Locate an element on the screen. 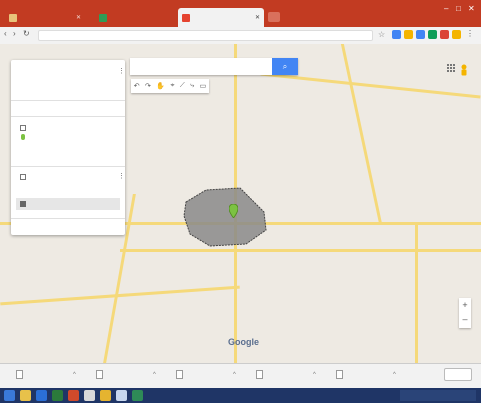  start-icon is located at coordinates (9, 395).